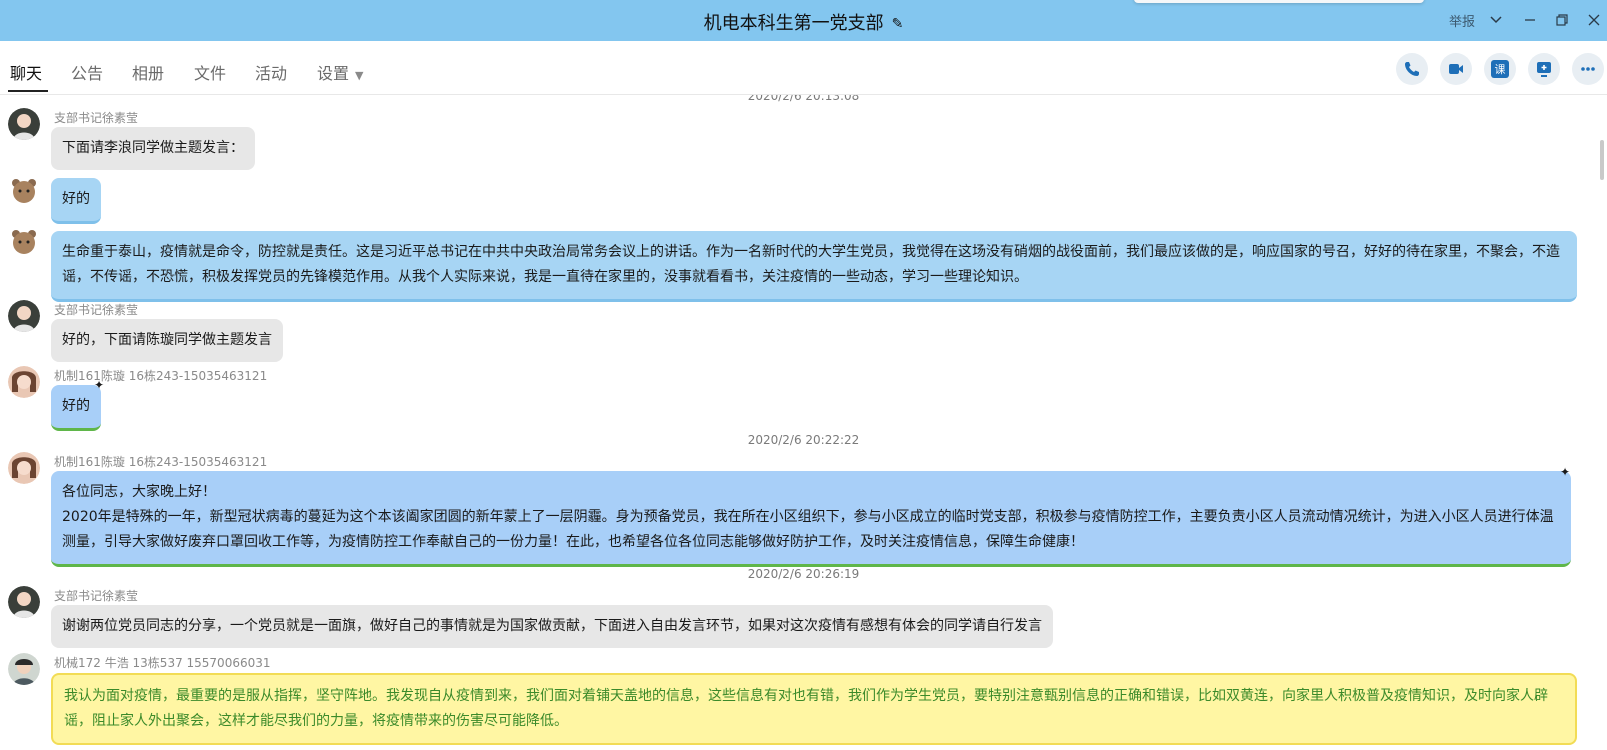 This screenshot has height=750, width=1607. What do you see at coordinates (359, 75) in the screenshot?
I see `chevron-down-icon: ▼` at bounding box center [359, 75].